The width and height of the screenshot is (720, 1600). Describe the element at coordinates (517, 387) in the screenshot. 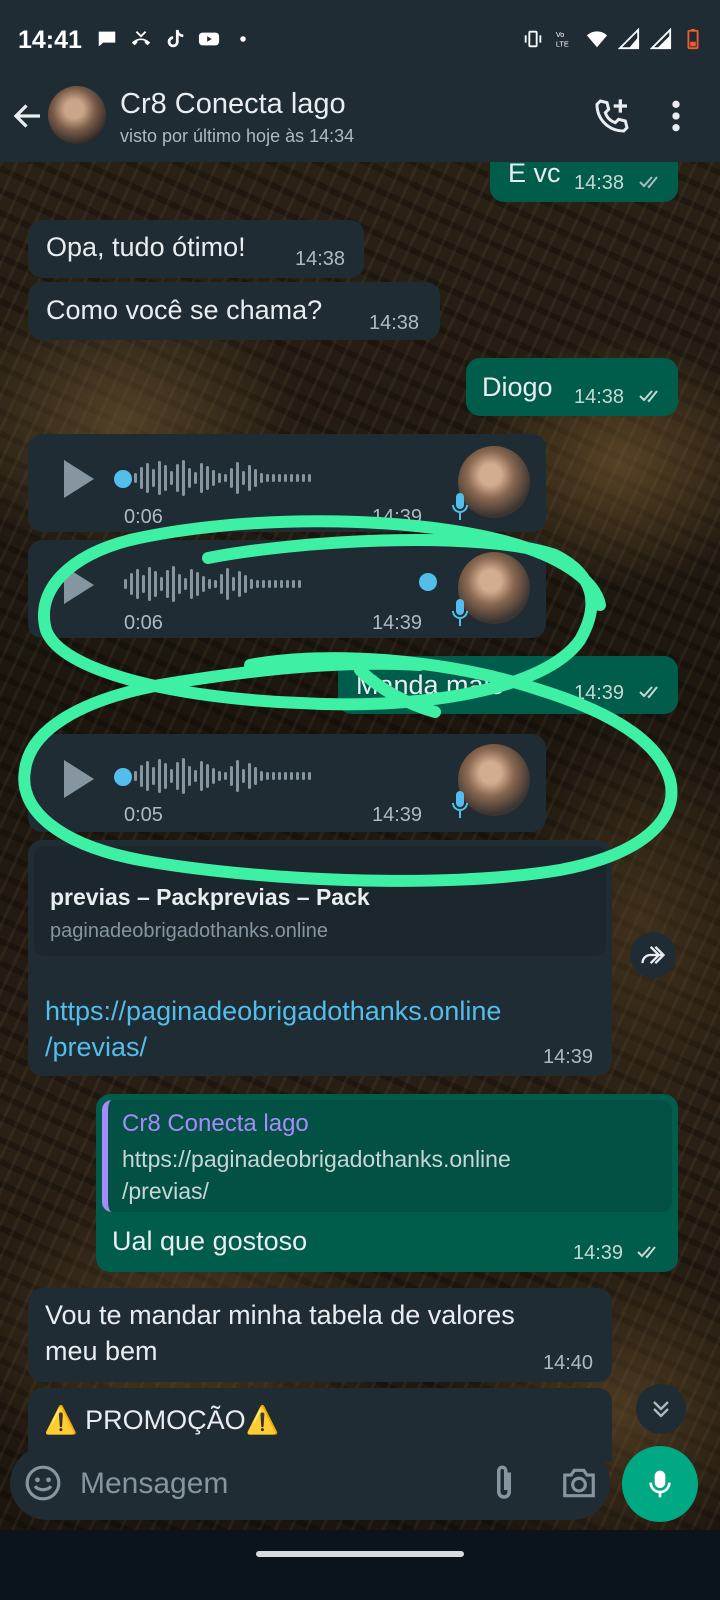

I see `message-text: Diogo` at that location.